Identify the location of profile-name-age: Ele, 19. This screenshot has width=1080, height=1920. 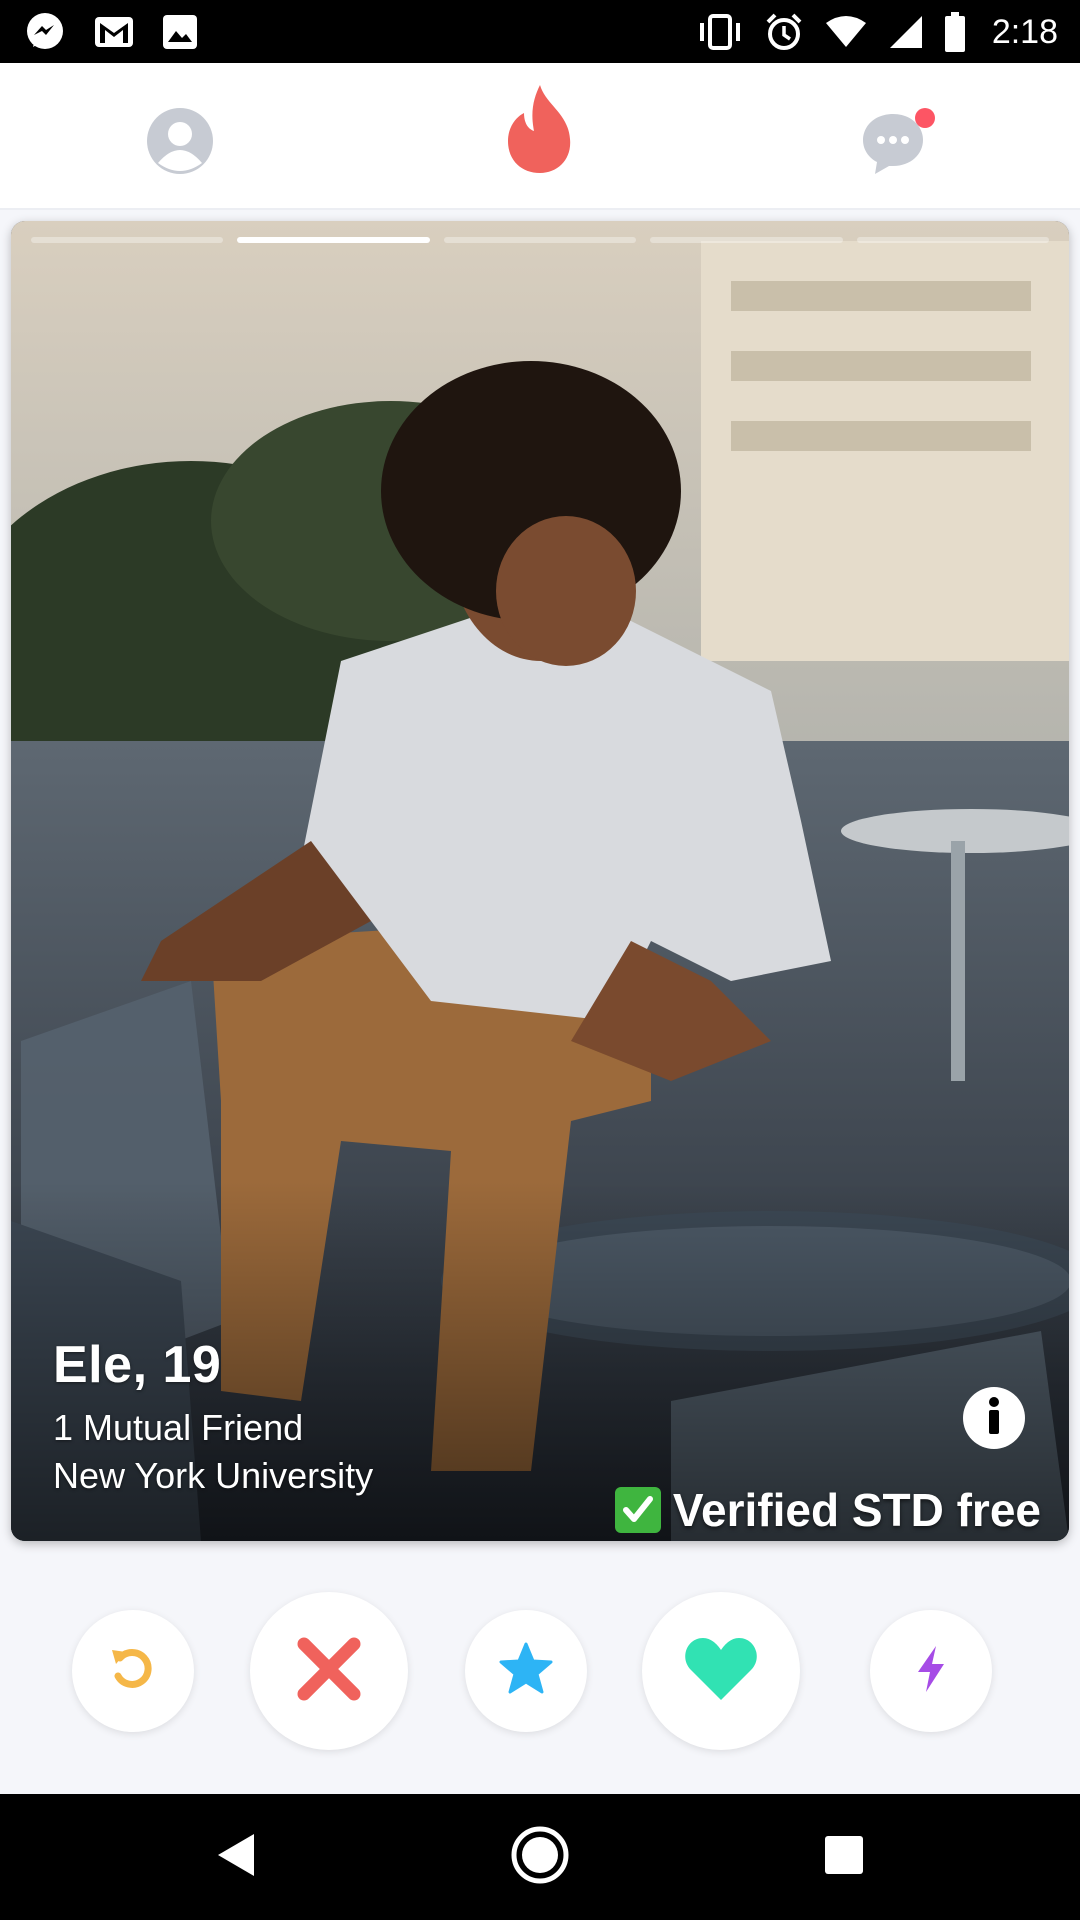
(137, 1365).